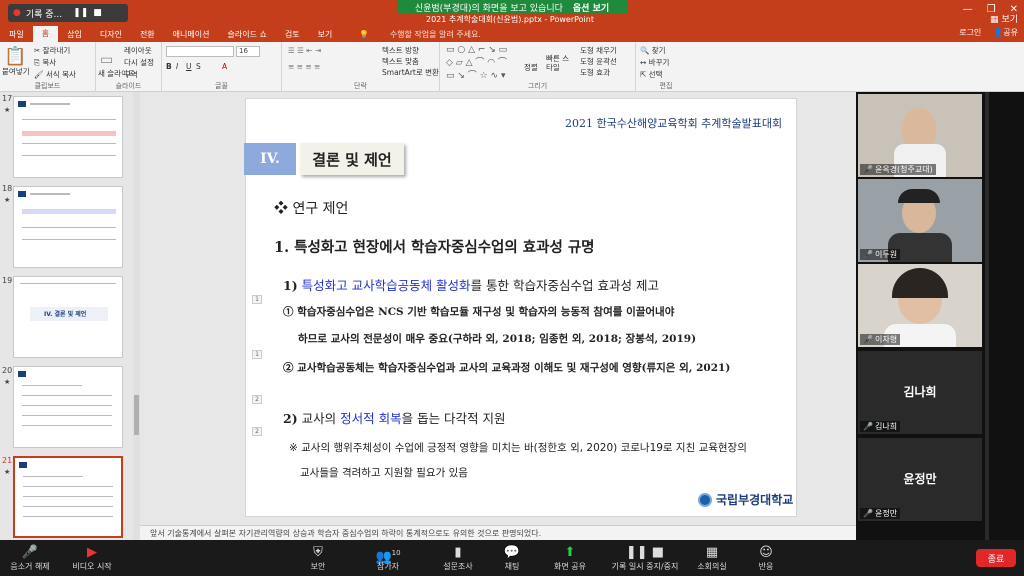 The width and height of the screenshot is (1024, 576). What do you see at coordinates (106, 60) in the screenshot?
I see `new-slide-icon: ▭` at bounding box center [106, 60].